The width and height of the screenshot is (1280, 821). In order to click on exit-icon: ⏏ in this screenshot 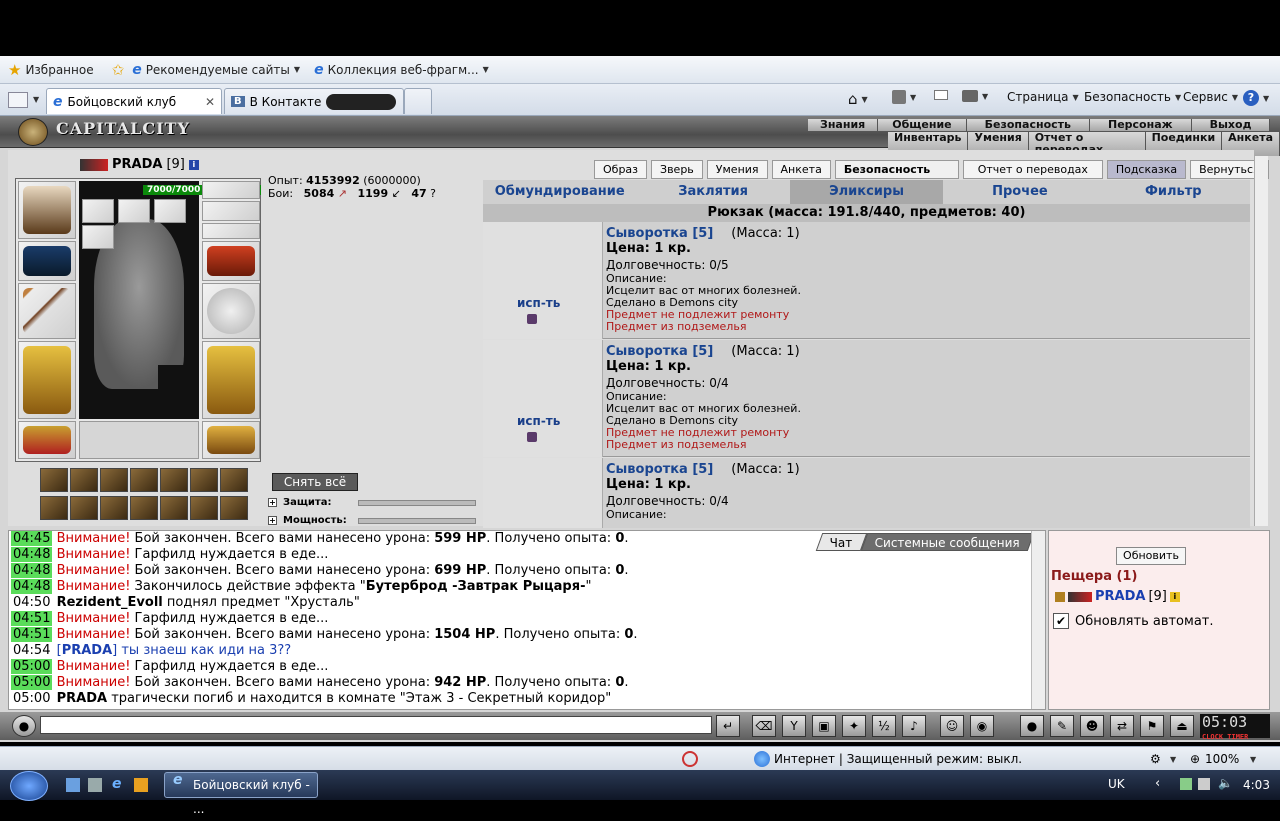, I will do `click(1182, 726)`.